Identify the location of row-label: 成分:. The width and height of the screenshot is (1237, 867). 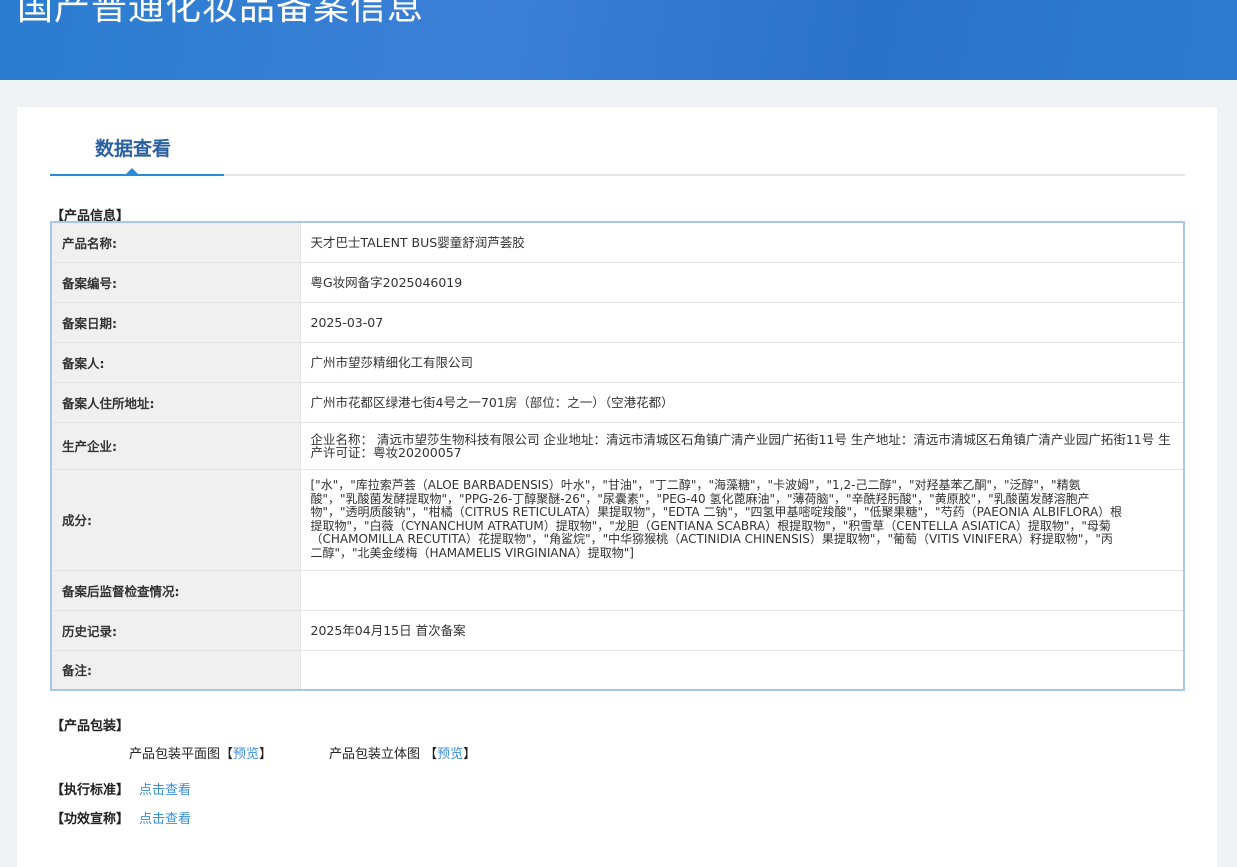
(175, 519).